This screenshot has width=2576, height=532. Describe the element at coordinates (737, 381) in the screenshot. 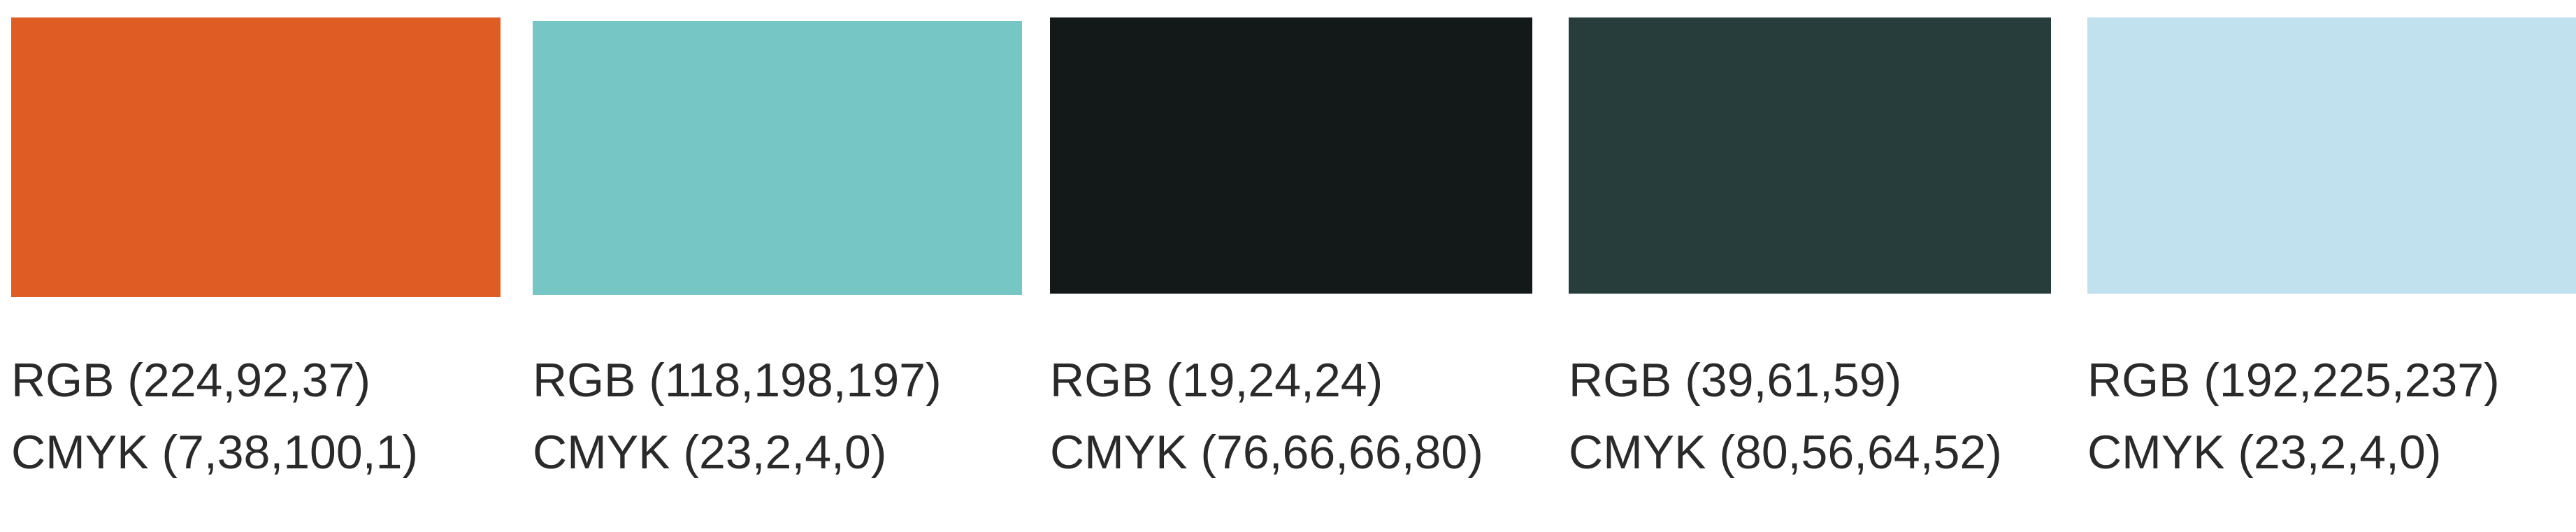

I see `rgb-value: RGB (118,198,197)` at that location.